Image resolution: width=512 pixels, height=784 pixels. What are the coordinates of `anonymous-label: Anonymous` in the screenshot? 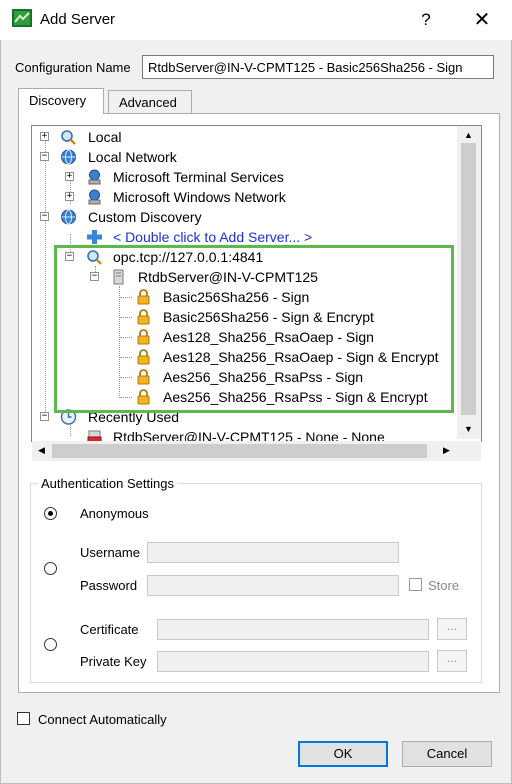 It's located at (114, 513).